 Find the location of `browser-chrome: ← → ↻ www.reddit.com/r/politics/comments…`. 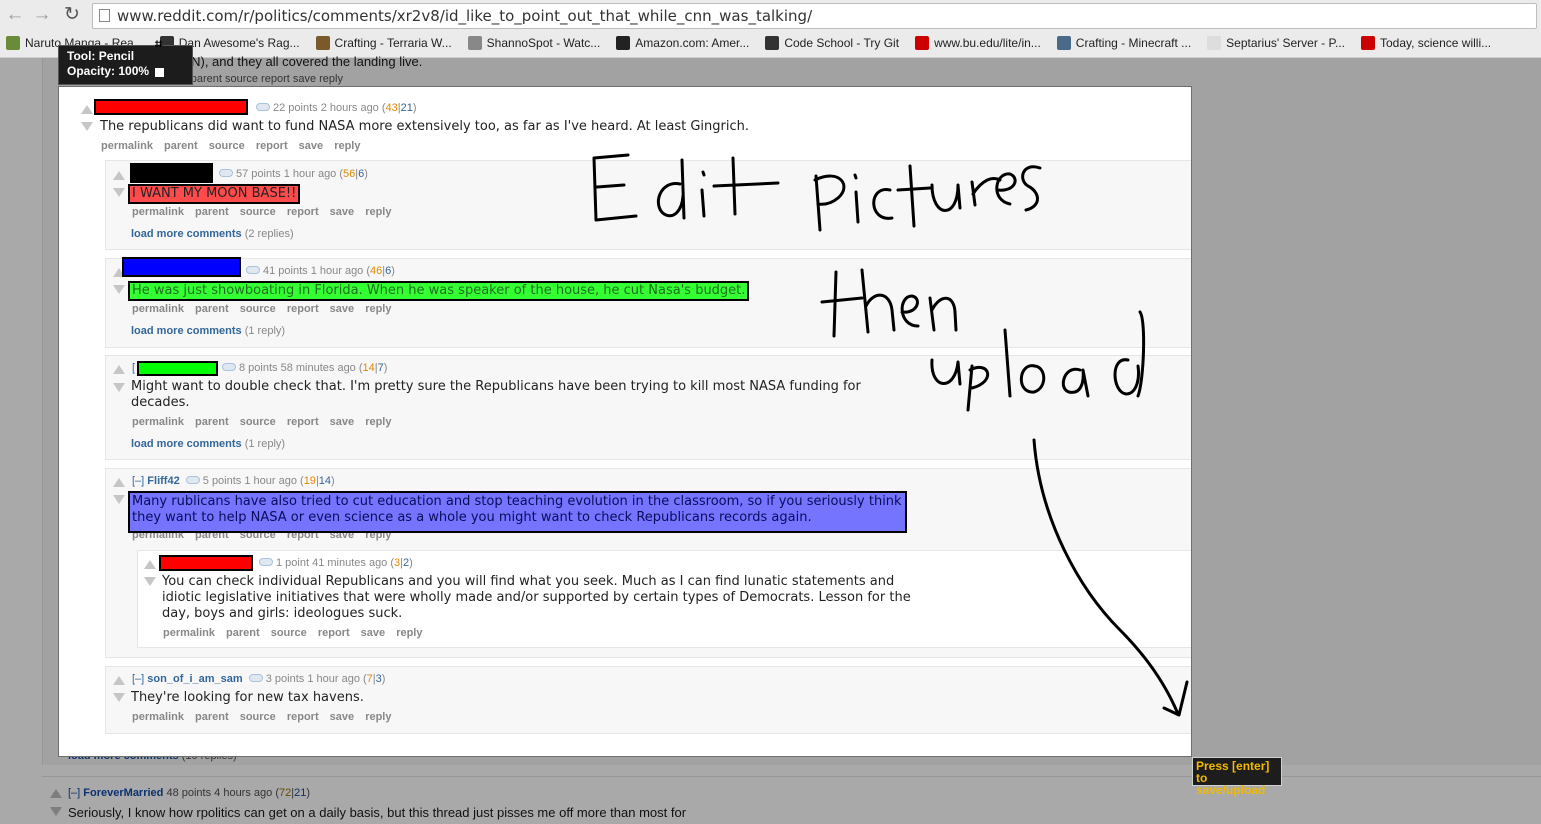

browser-chrome: ← → ↻ www.reddit.com/r/politics/comments… is located at coordinates (770, 29).